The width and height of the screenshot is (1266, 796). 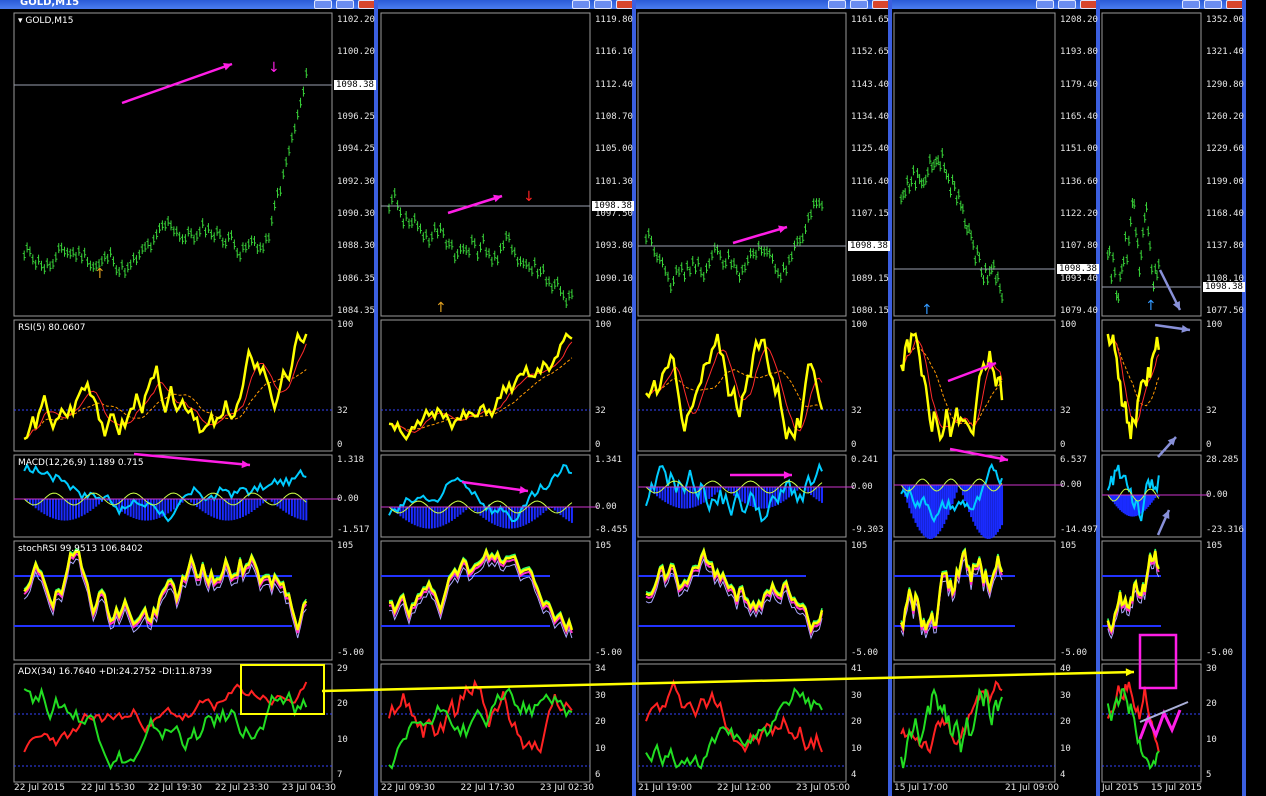 What do you see at coordinates (1225, 117) in the screenshot?
I see `price-tick-label: 1260.20` at bounding box center [1225, 117].